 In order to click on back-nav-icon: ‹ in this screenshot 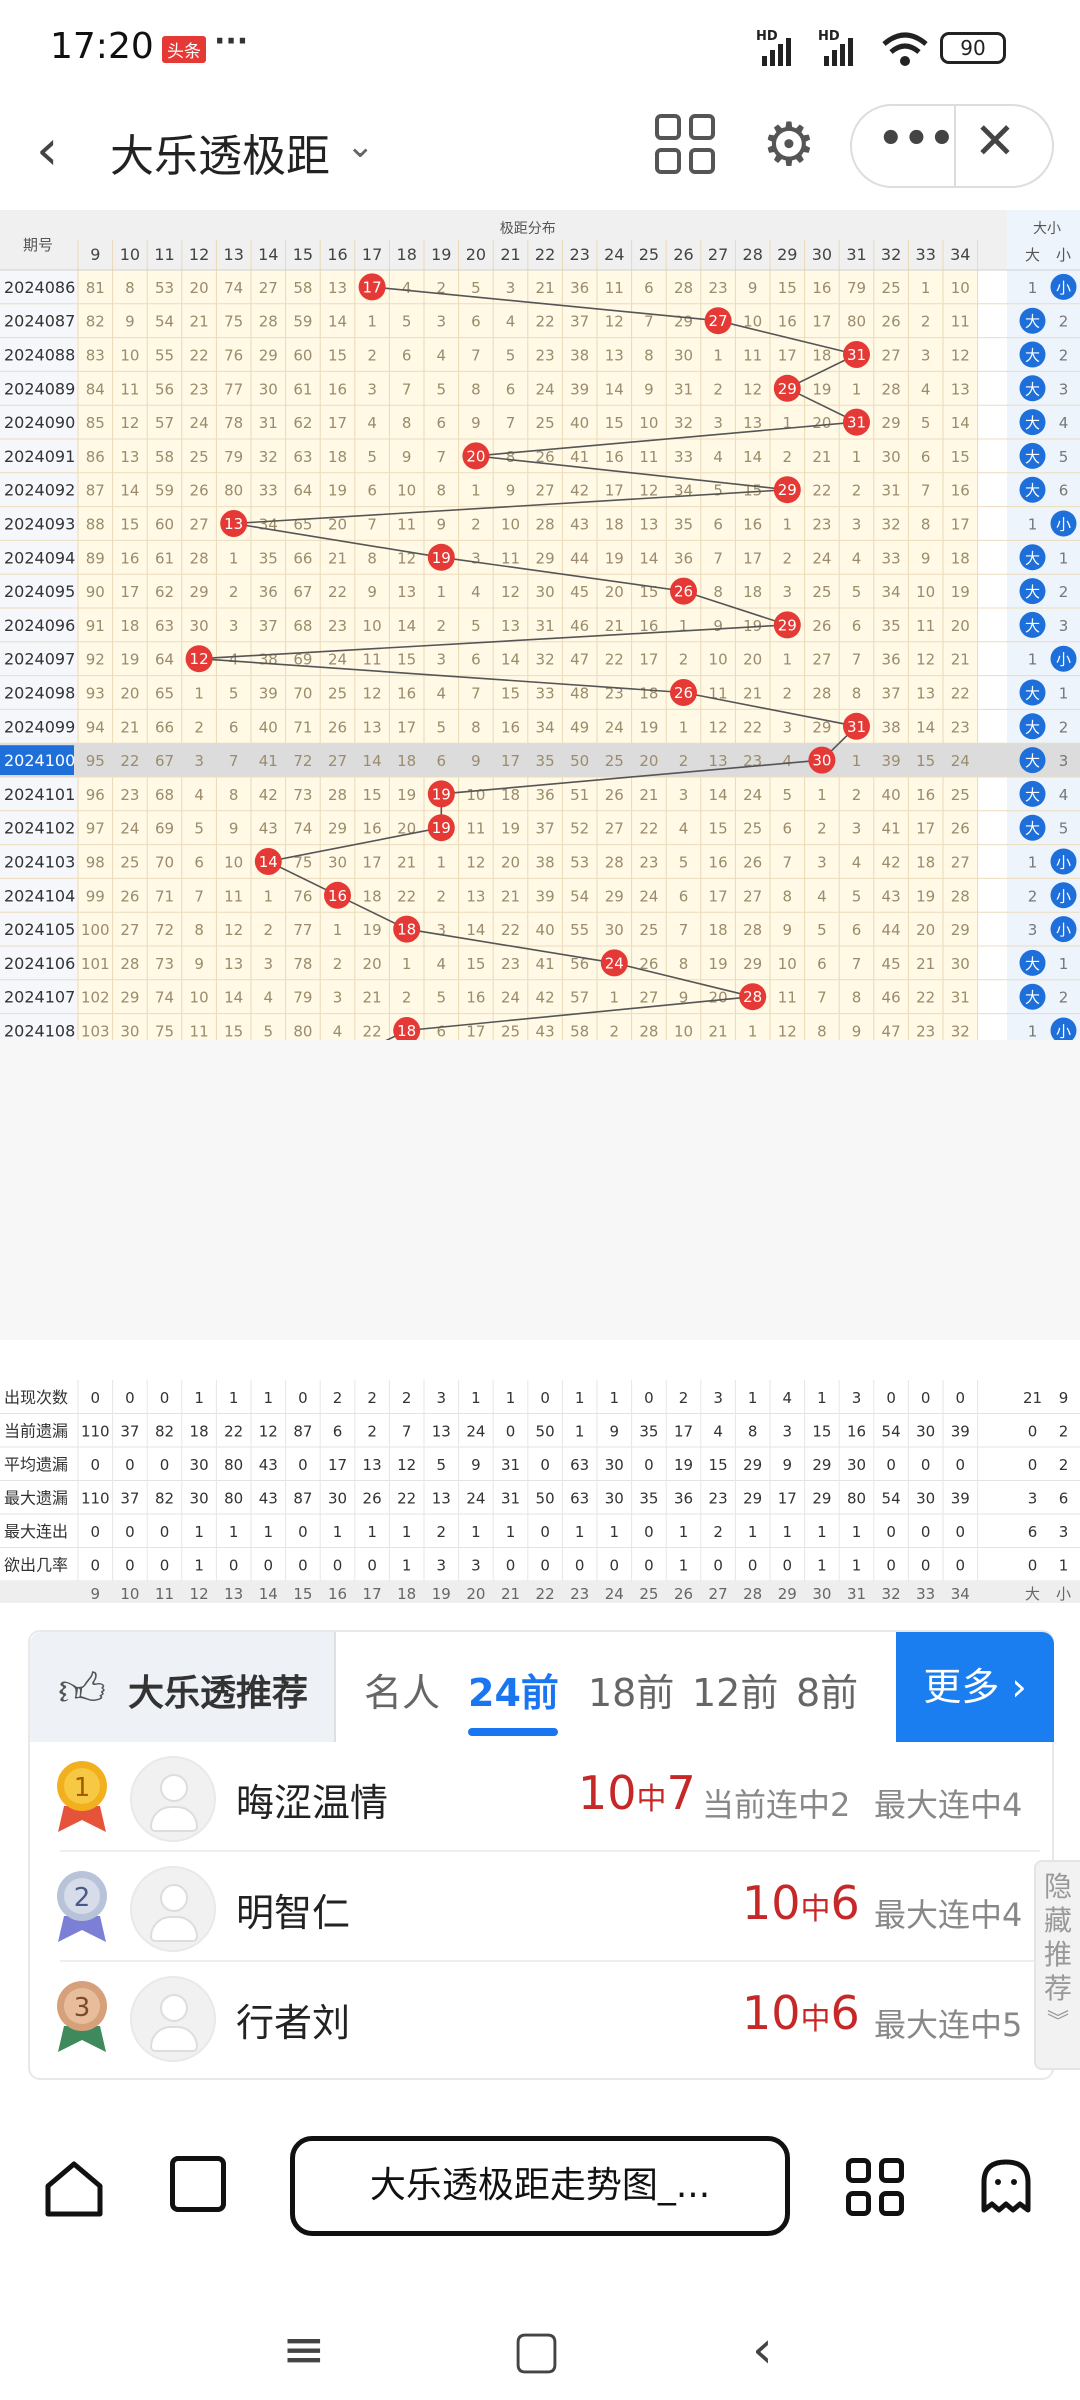, I will do `click(762, 2350)`.